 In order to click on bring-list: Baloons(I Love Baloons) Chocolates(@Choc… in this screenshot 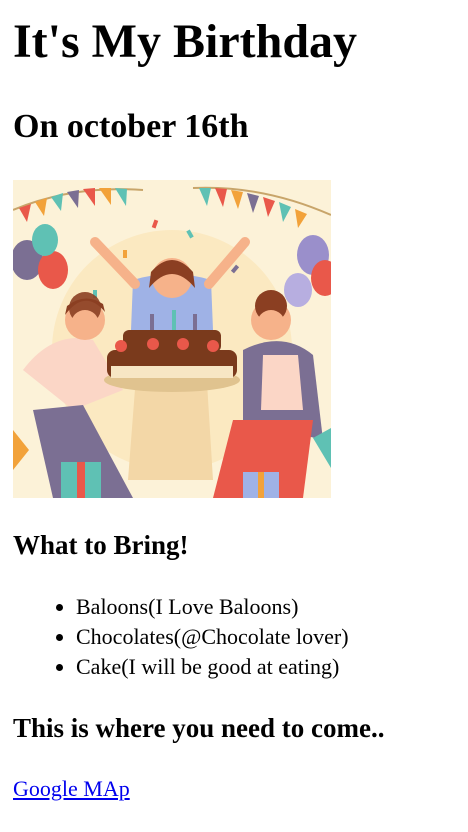, I will do `click(181, 637)`.